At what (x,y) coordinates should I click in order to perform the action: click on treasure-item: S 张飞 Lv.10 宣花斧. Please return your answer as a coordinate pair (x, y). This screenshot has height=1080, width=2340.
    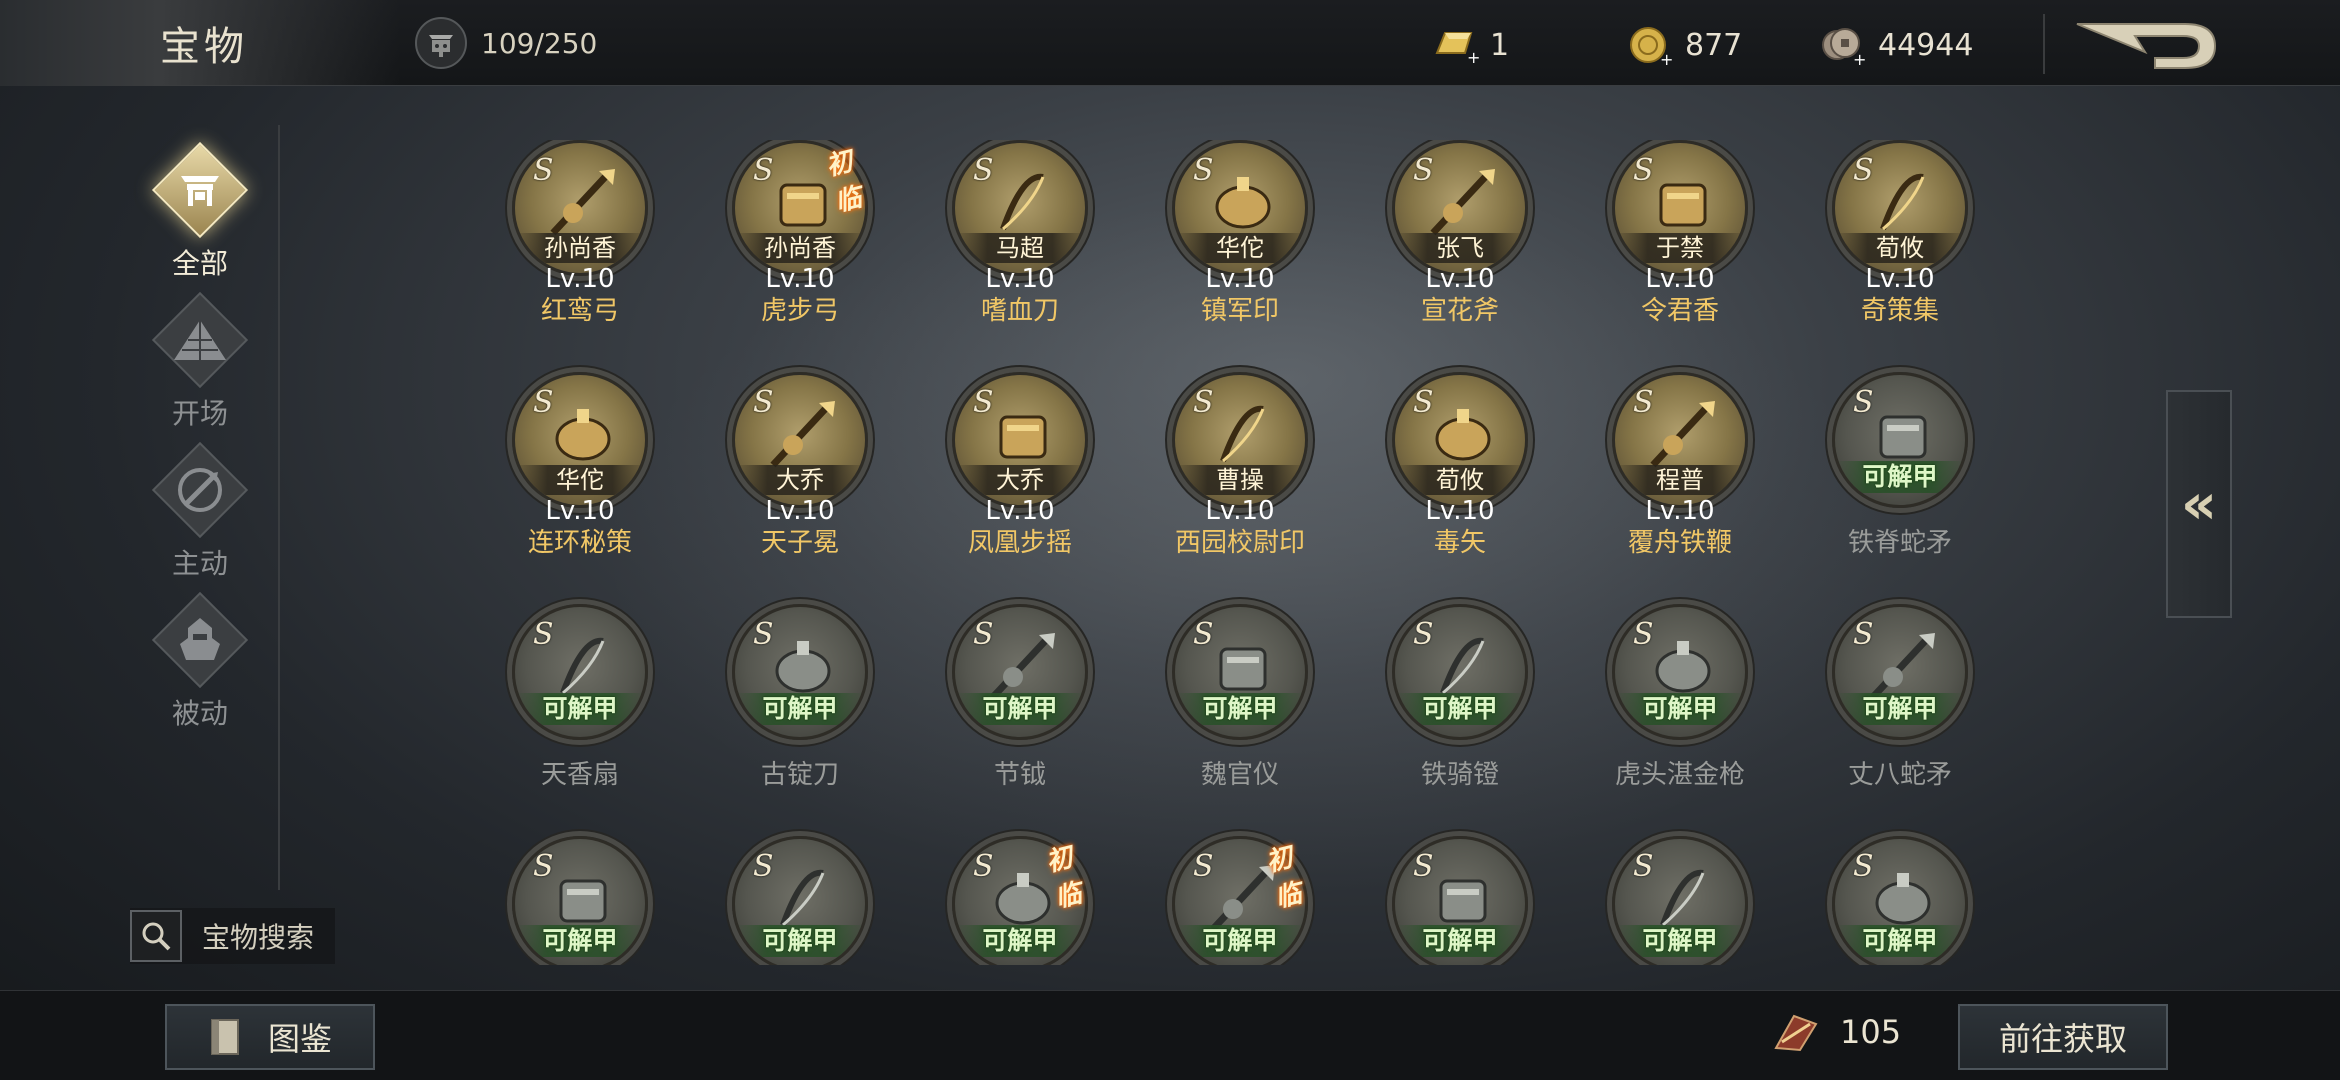
    Looking at the image, I should click on (1460, 240).